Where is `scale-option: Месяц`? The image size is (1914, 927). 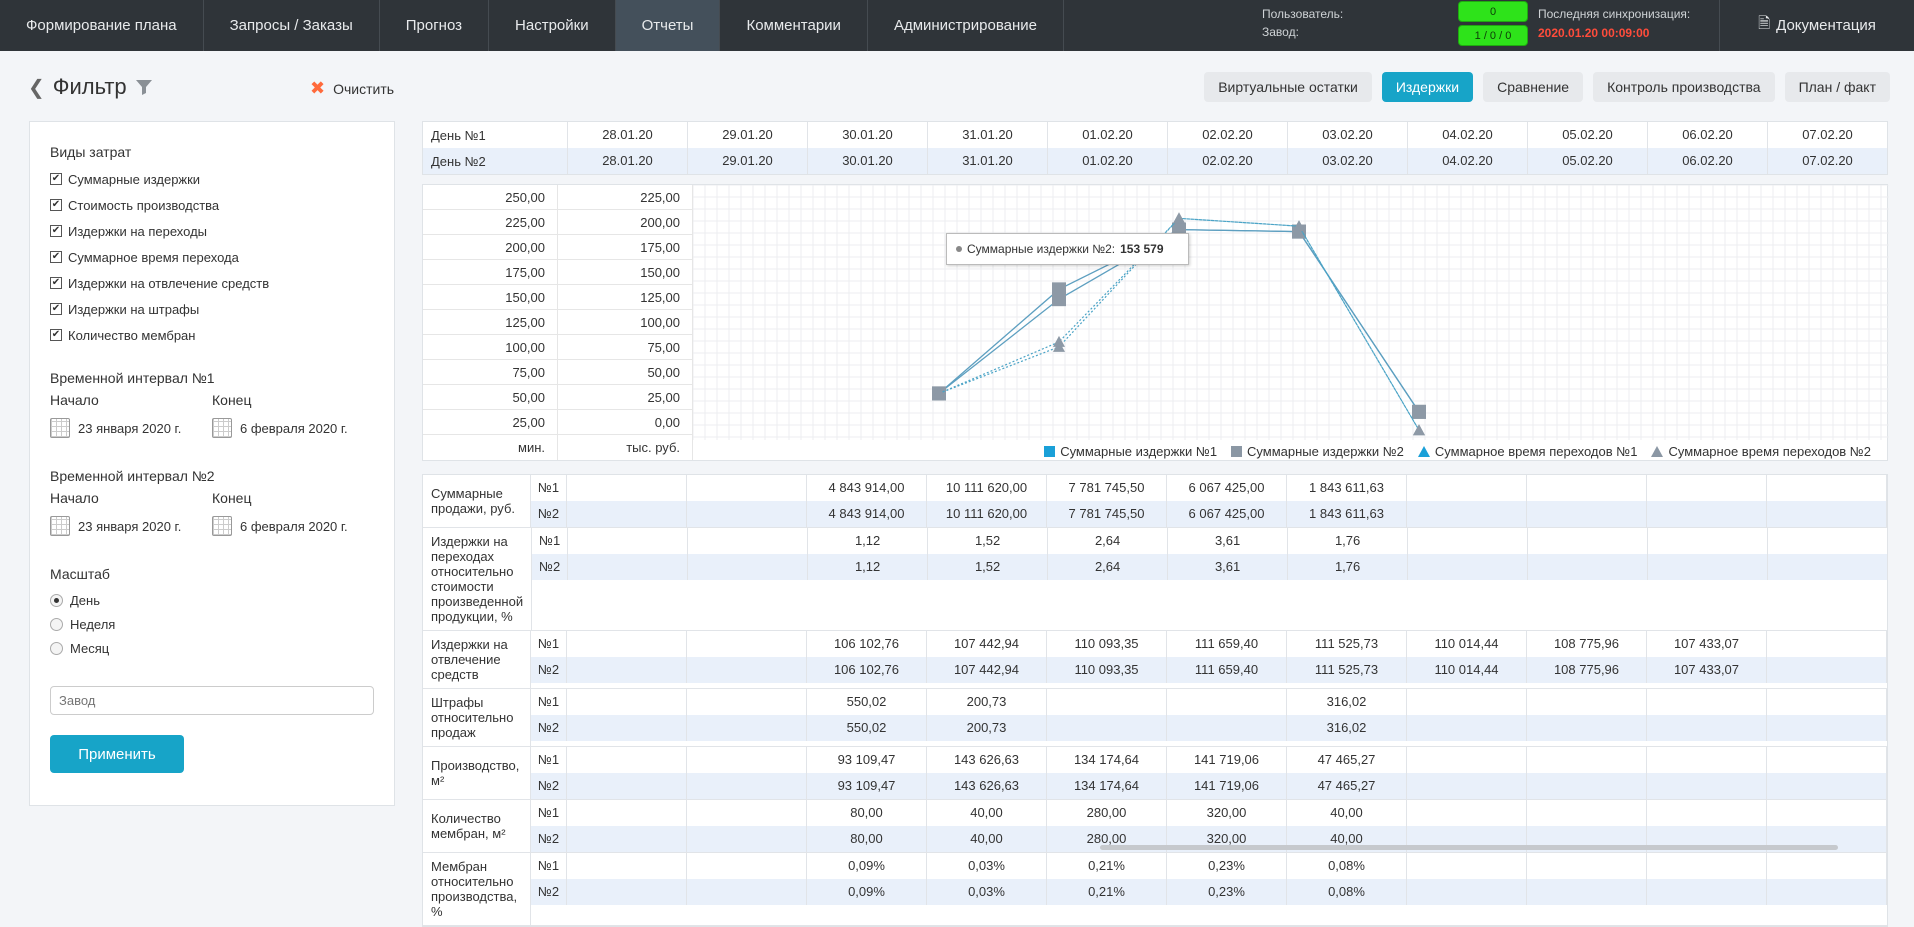 scale-option: Месяц is located at coordinates (212, 648).